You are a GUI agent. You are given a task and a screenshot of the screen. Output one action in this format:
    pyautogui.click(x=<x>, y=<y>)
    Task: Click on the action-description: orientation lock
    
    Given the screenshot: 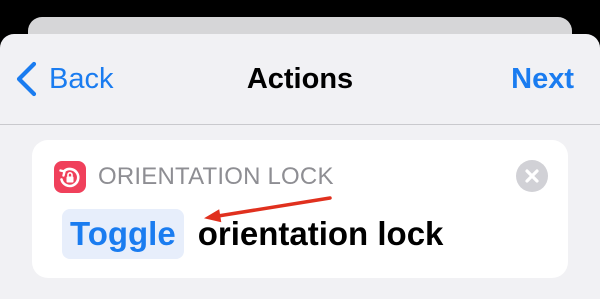 What is the action you would take?
    pyautogui.click(x=320, y=233)
    